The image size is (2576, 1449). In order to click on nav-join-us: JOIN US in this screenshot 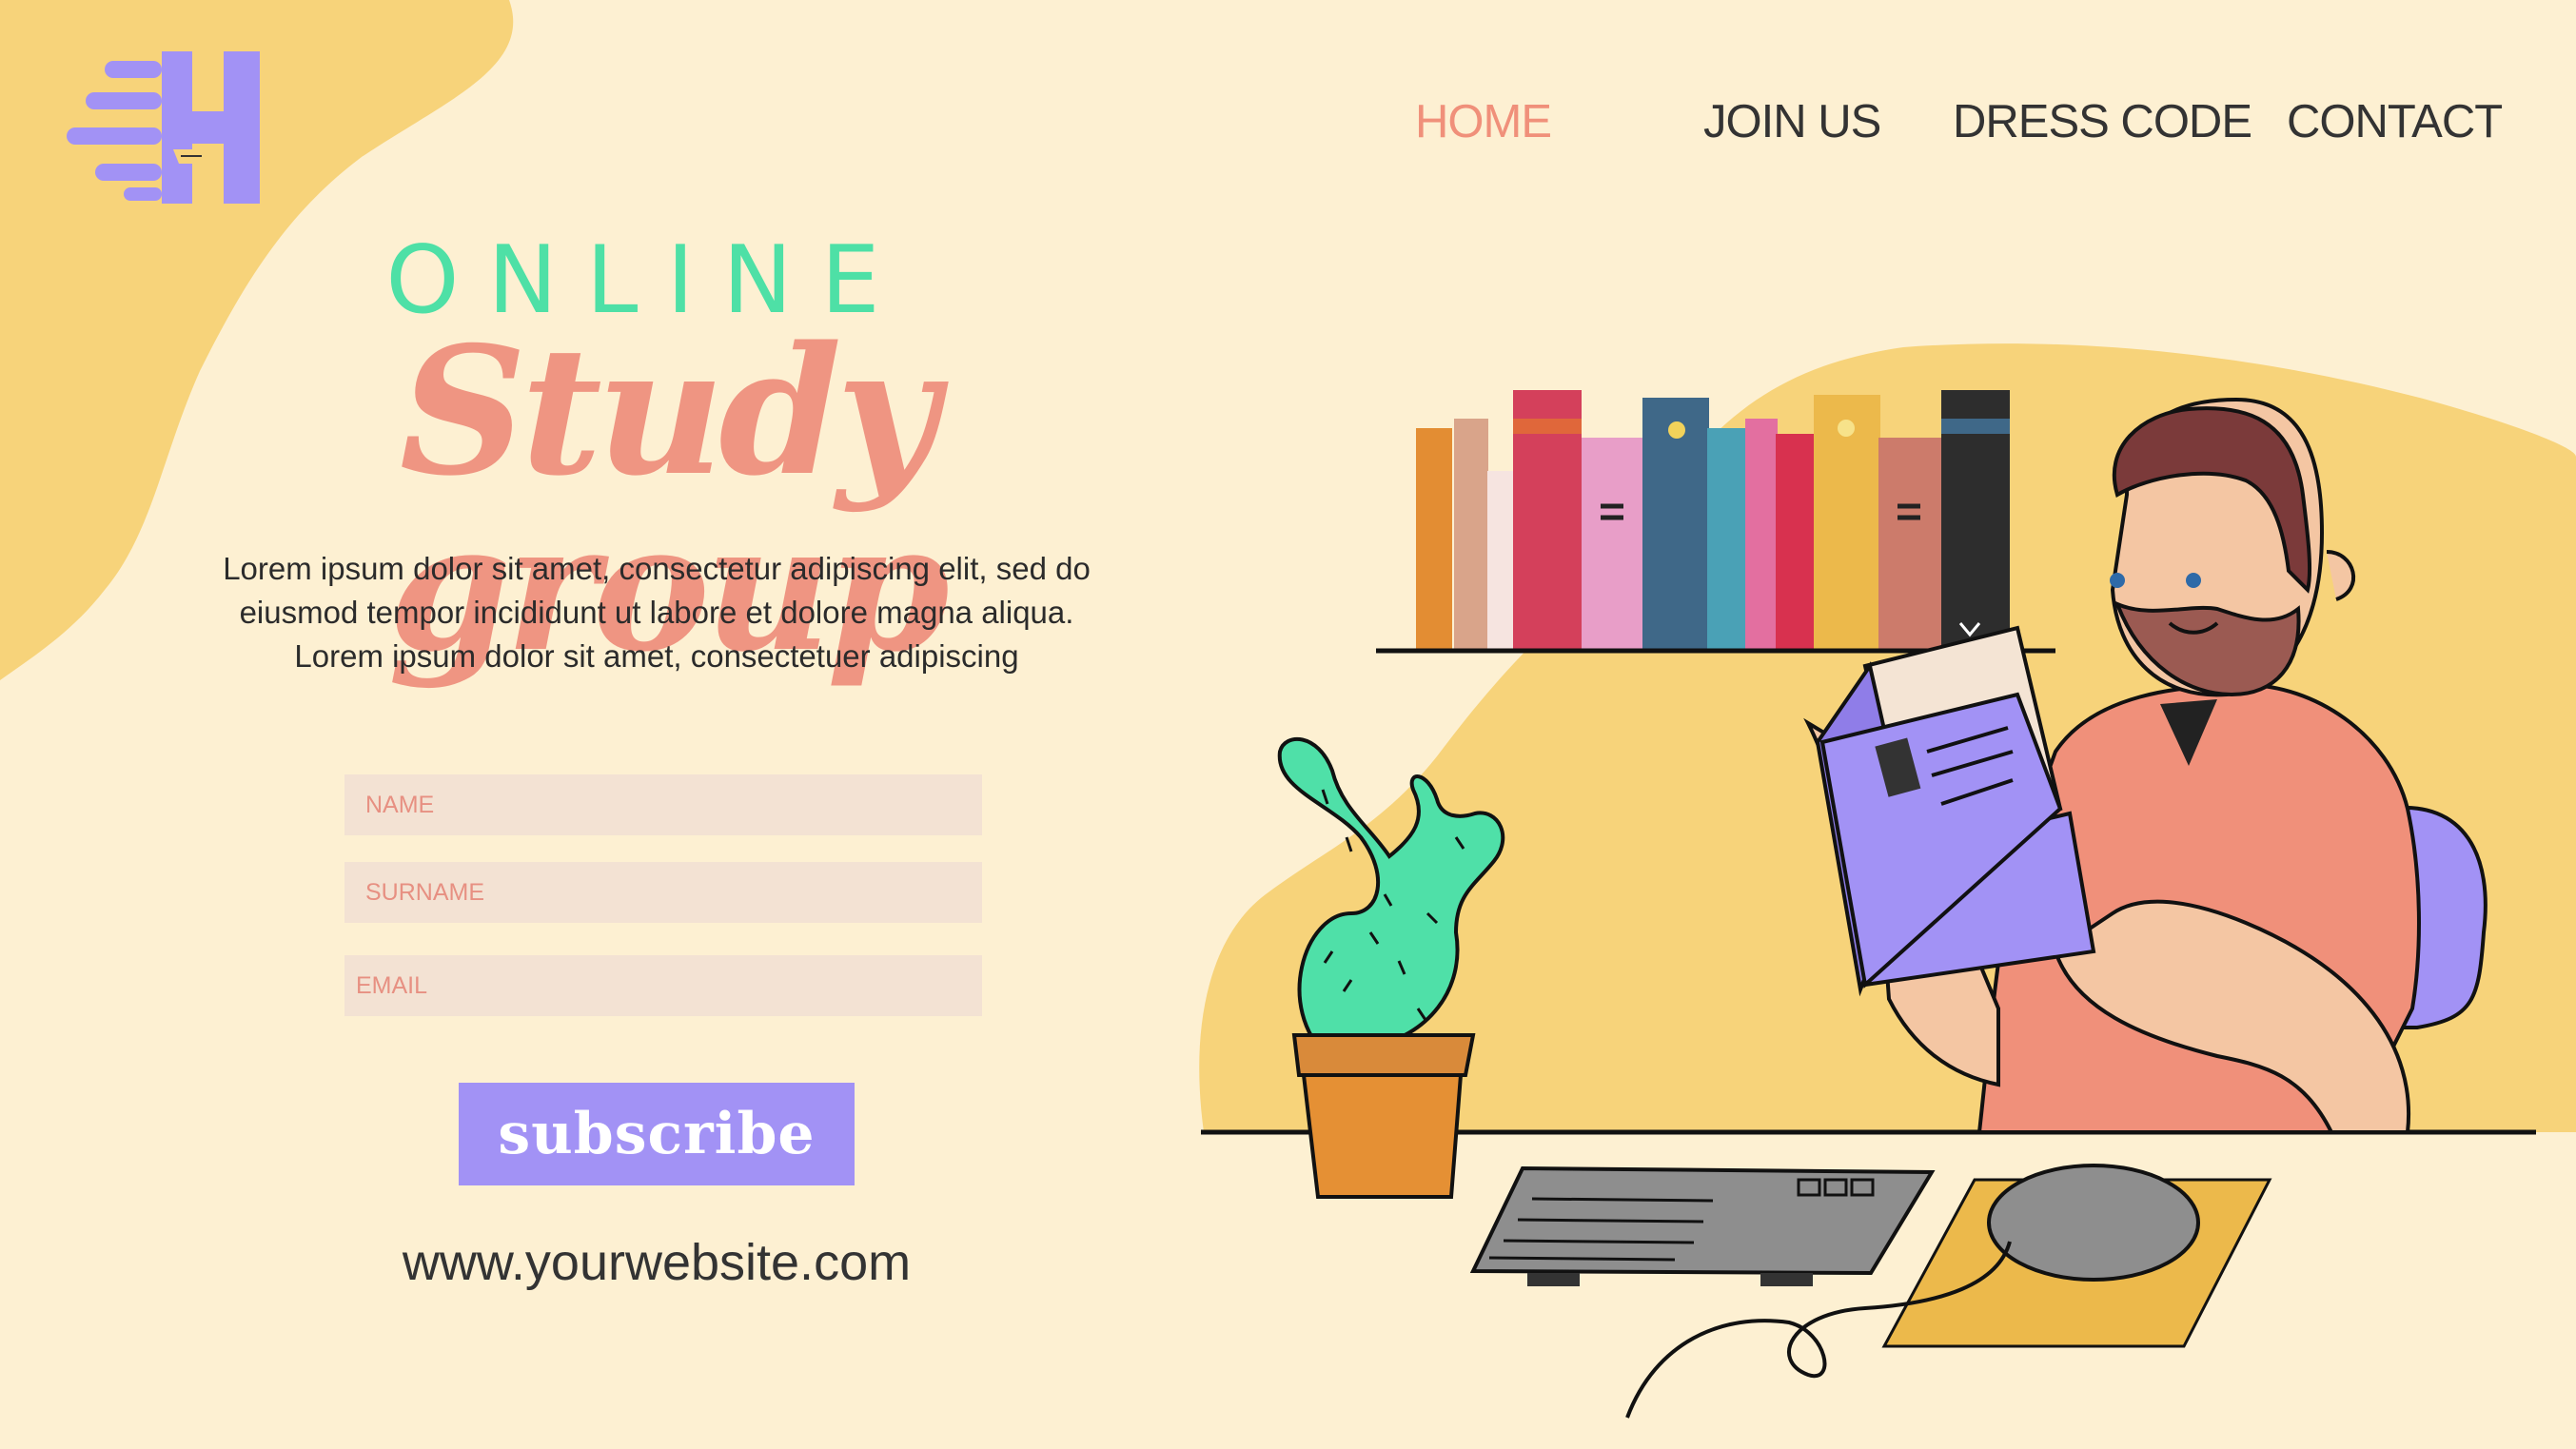, I will do `click(1792, 121)`.